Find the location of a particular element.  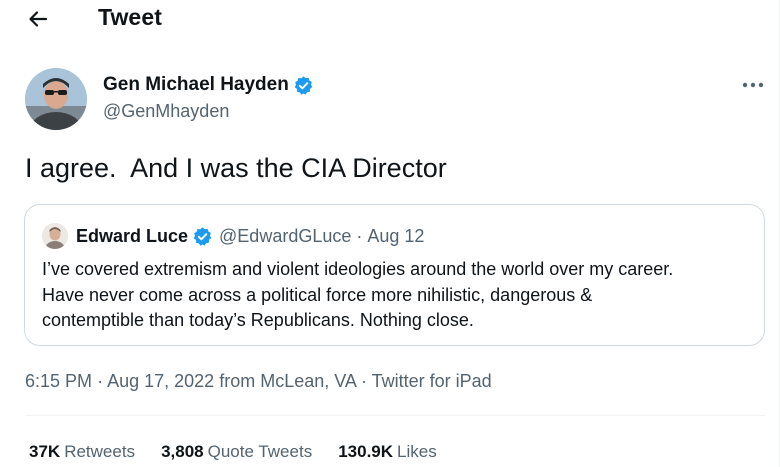

quoted-author-name: Edward Luce is located at coordinates (132, 235).